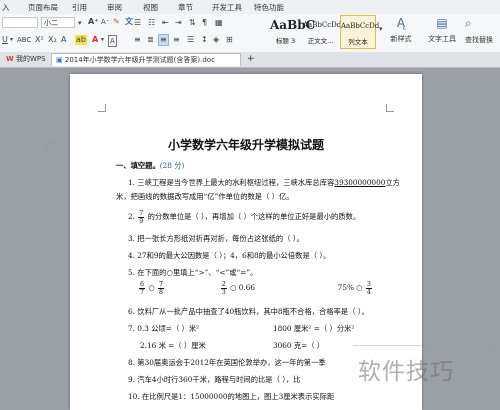  What do you see at coordinates (173, 345) in the screenshot?
I see `question-7c: 2.16 米 =（ ）厘米` at bounding box center [173, 345].